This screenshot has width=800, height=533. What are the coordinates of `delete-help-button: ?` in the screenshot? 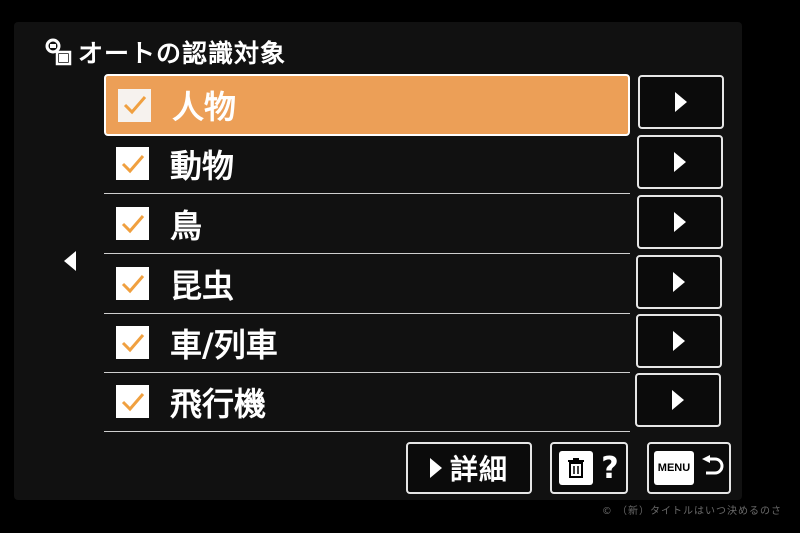 It's located at (589, 468).